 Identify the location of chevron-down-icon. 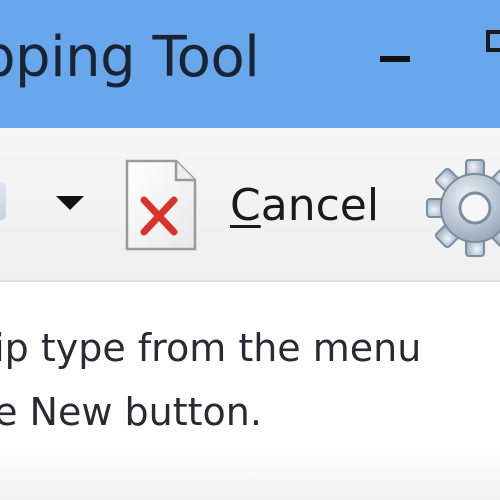
(70, 203).